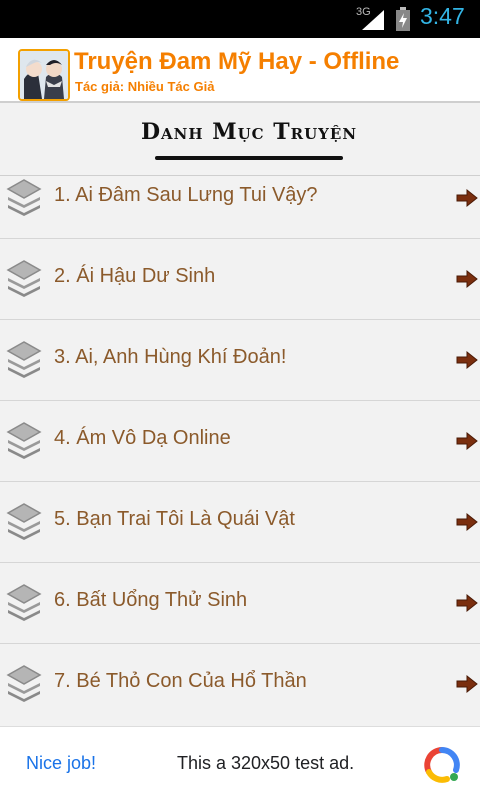 The image size is (480, 801). What do you see at coordinates (403, 19) in the screenshot?
I see `battery-charging-icon` at bounding box center [403, 19].